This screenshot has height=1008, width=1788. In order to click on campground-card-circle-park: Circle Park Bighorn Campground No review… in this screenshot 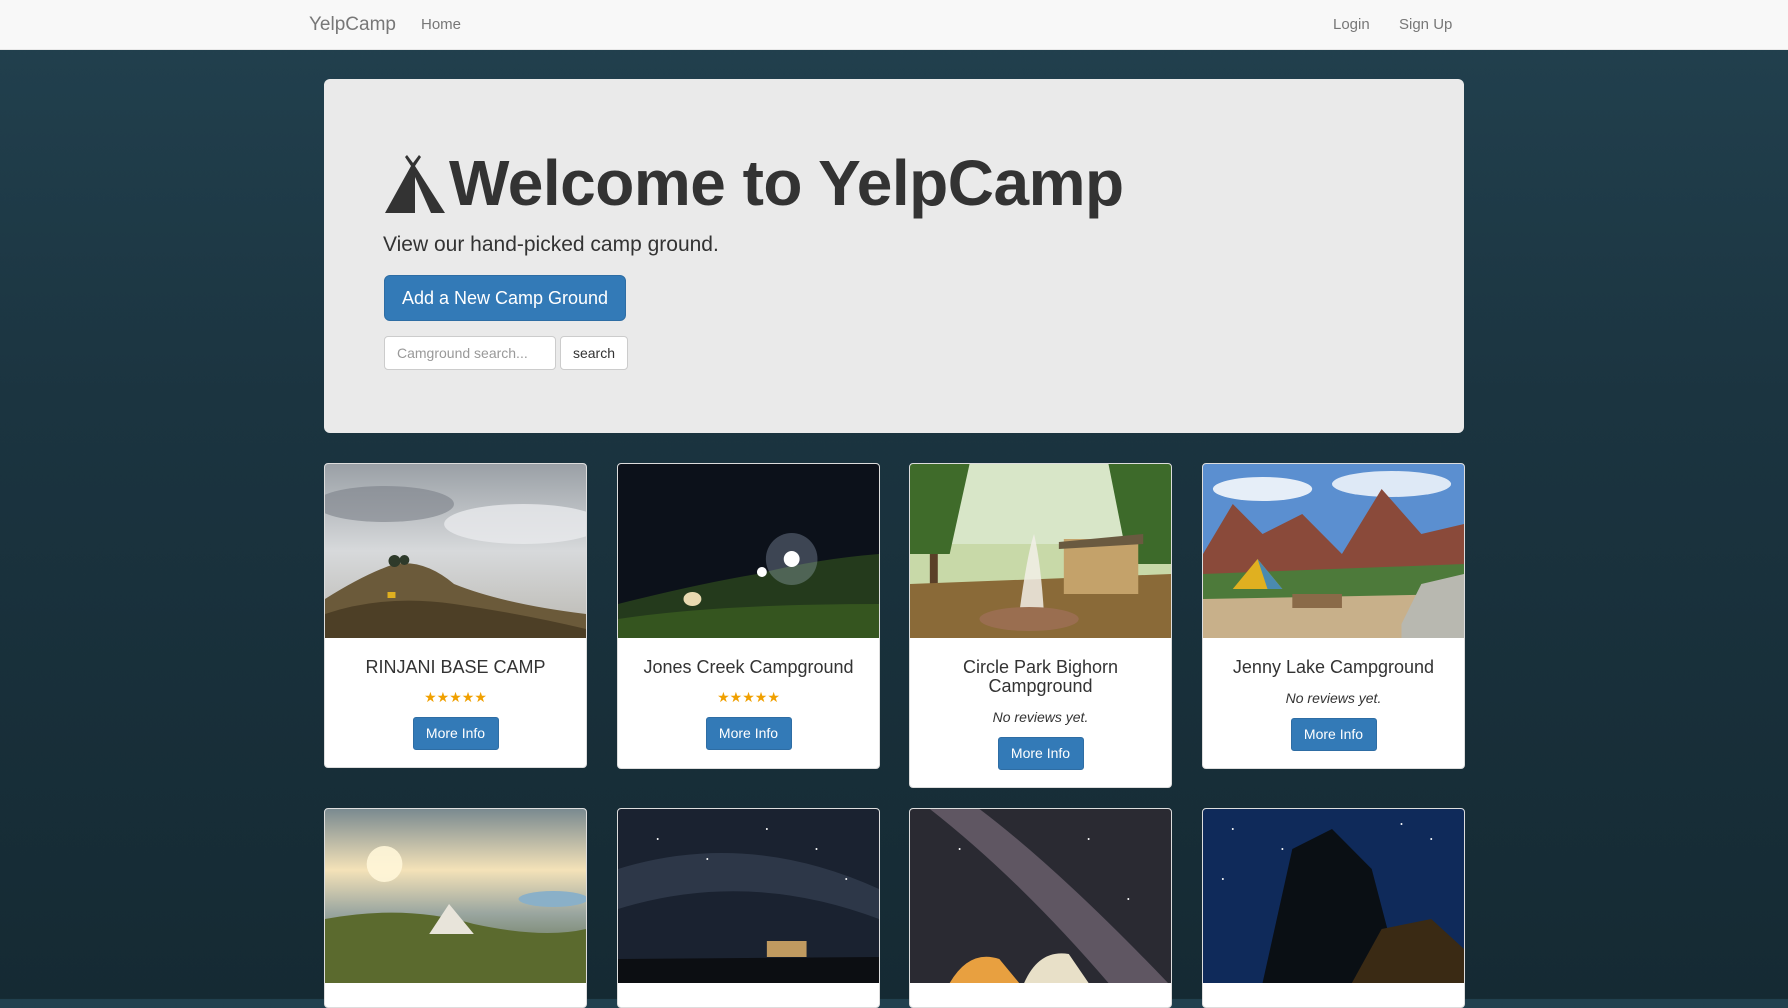, I will do `click(1040, 625)`.